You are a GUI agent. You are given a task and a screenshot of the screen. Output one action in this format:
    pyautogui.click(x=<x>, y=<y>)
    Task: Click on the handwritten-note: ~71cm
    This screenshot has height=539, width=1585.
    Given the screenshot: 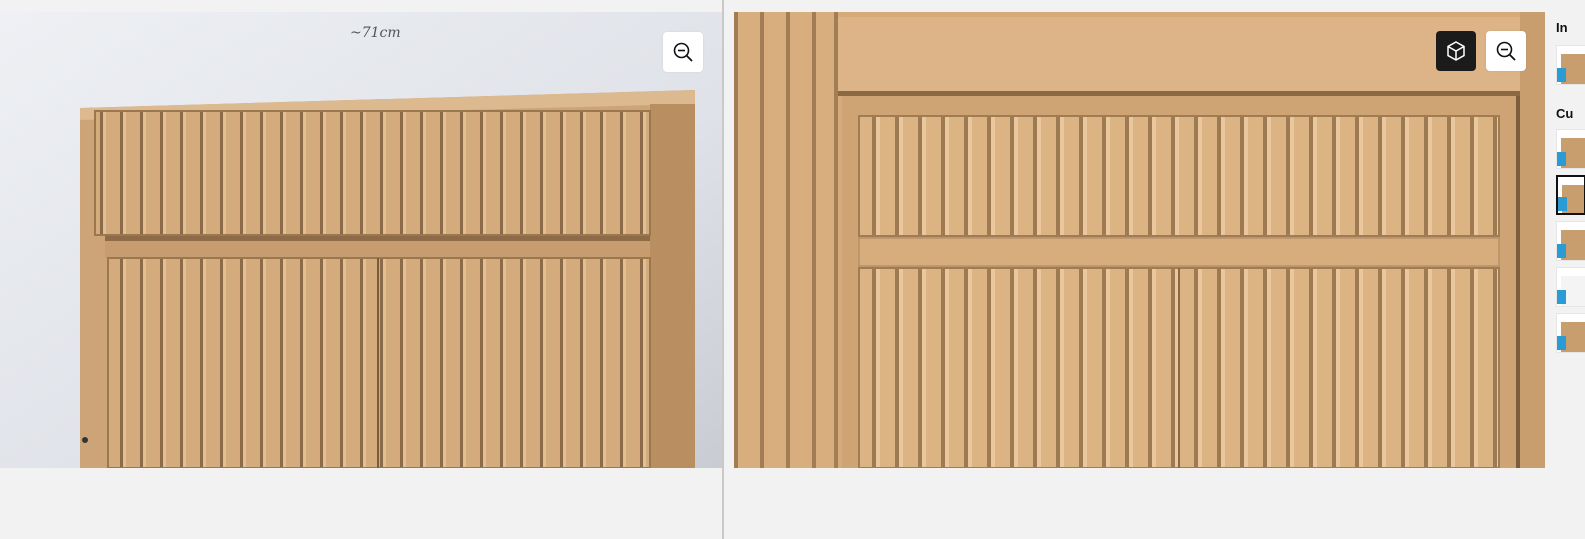 What is the action you would take?
    pyautogui.click(x=375, y=33)
    